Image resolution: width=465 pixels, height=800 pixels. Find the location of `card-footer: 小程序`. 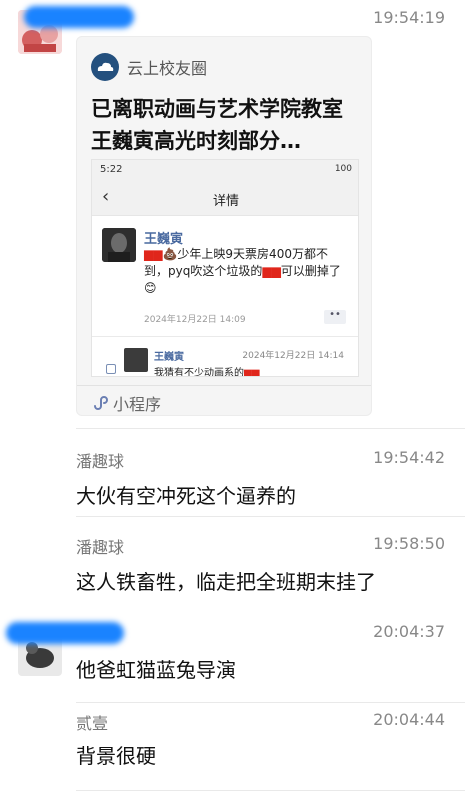

card-footer: 小程序 is located at coordinates (126, 403).